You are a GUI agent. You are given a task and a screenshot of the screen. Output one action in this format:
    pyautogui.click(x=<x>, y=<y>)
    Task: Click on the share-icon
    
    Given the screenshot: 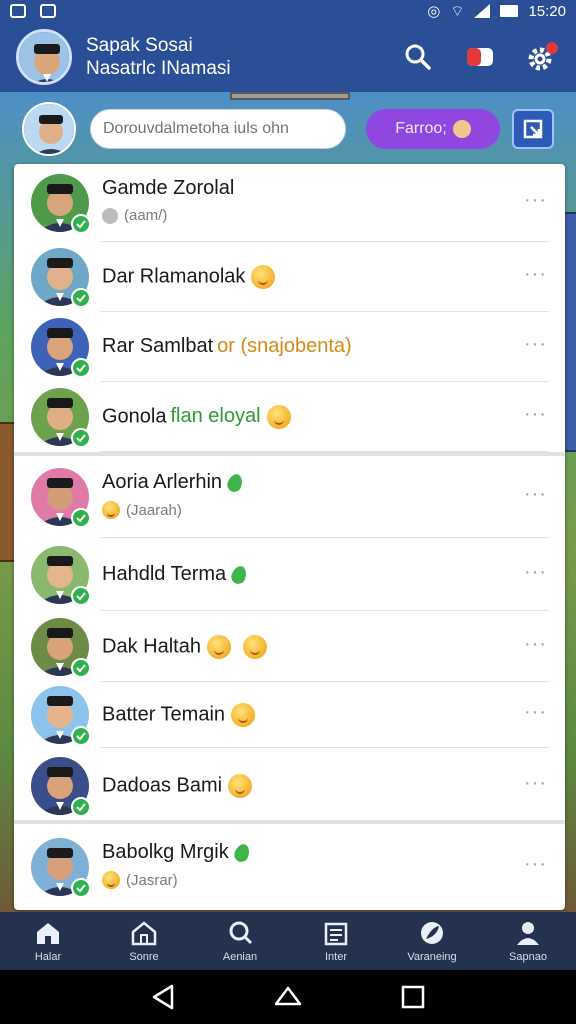 What is the action you would take?
    pyautogui.click(x=533, y=129)
    